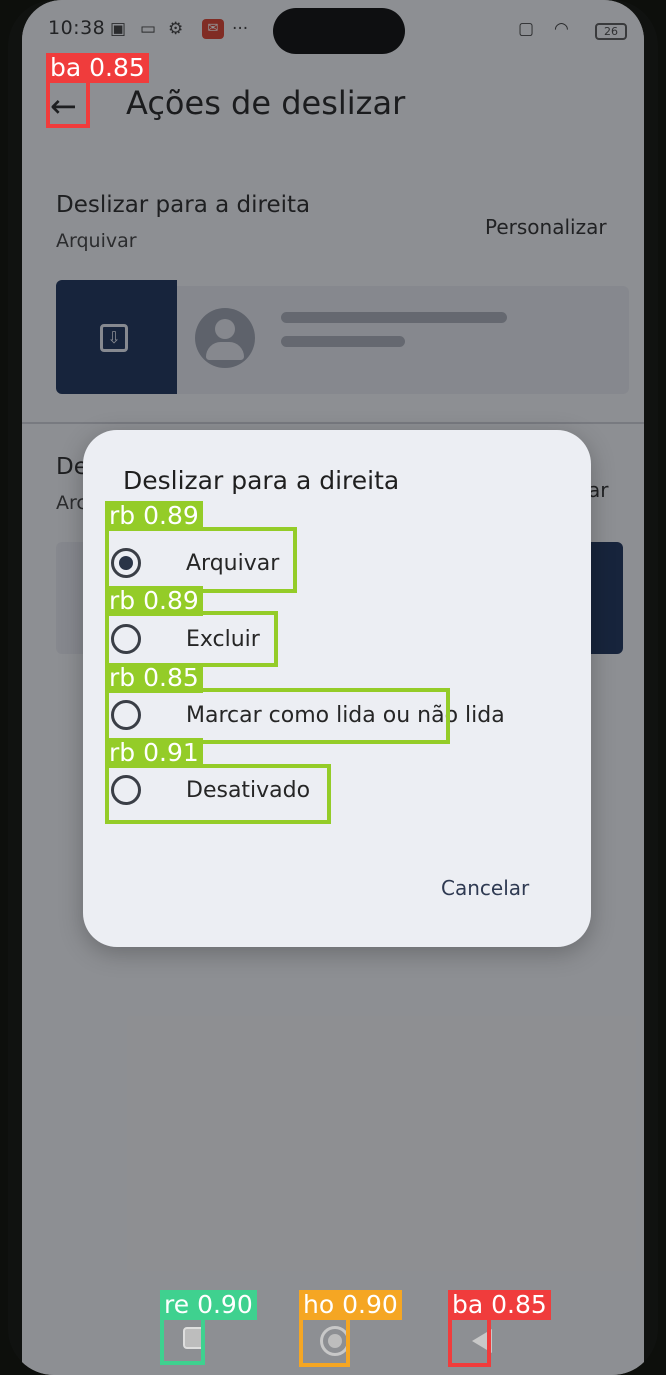  I want to click on recents-nav-button, so click(195, 1340).